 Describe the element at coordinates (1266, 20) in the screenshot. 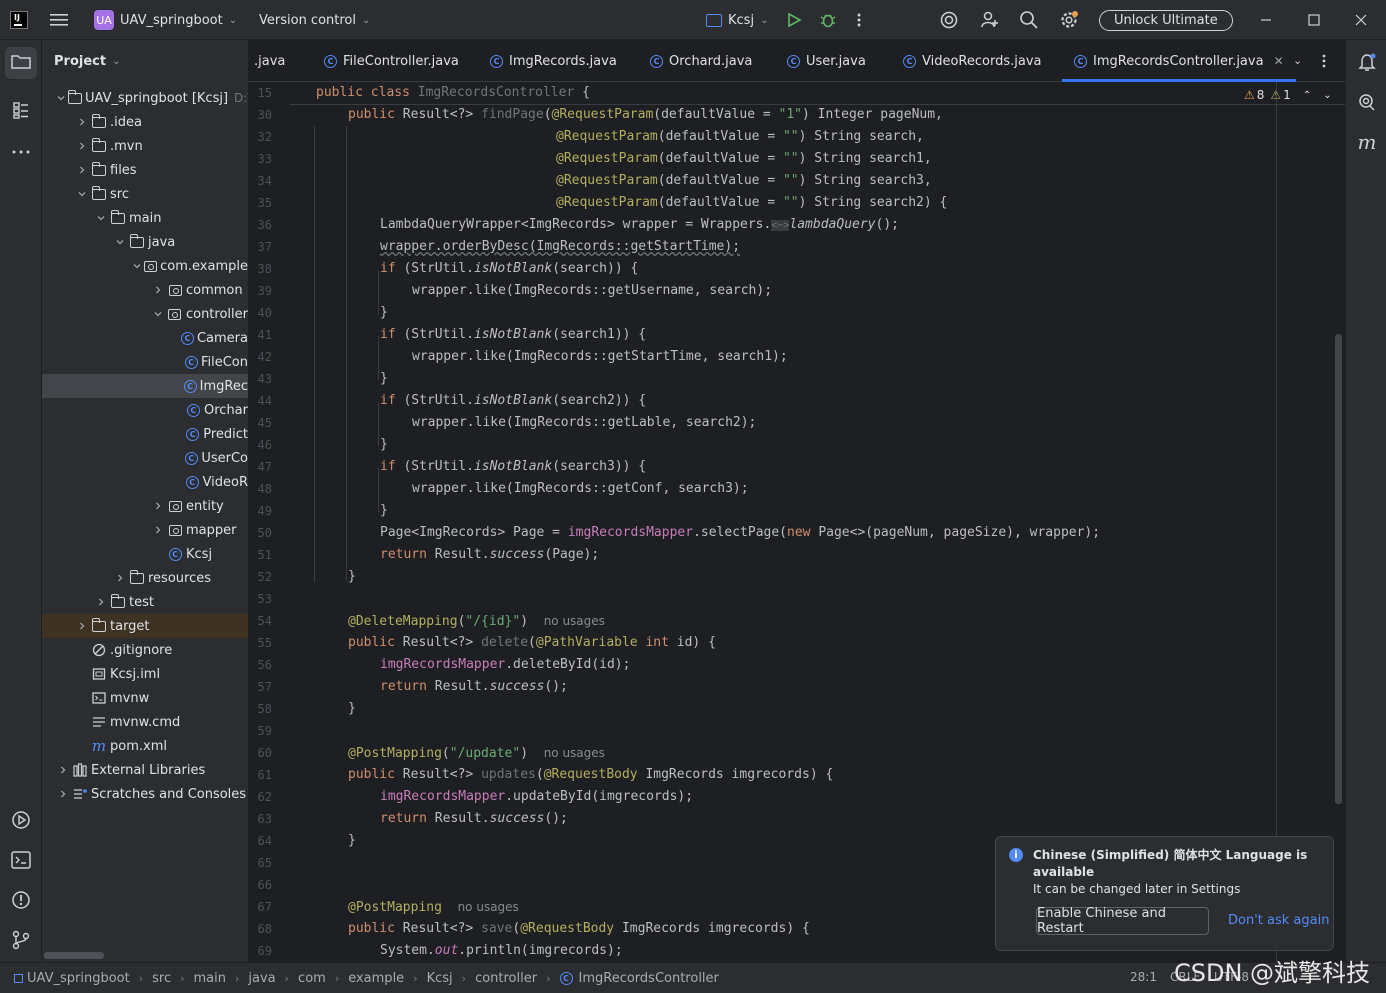

I see `minimize-window-icon` at that location.